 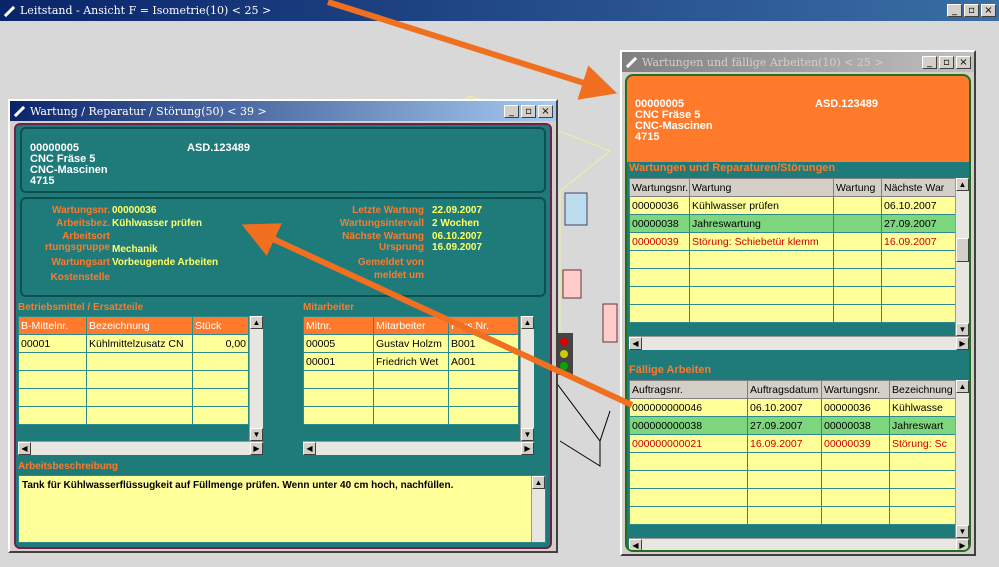 What do you see at coordinates (962, 257) in the screenshot?
I see `wartungen-vscroll: ▲ ▼` at bounding box center [962, 257].